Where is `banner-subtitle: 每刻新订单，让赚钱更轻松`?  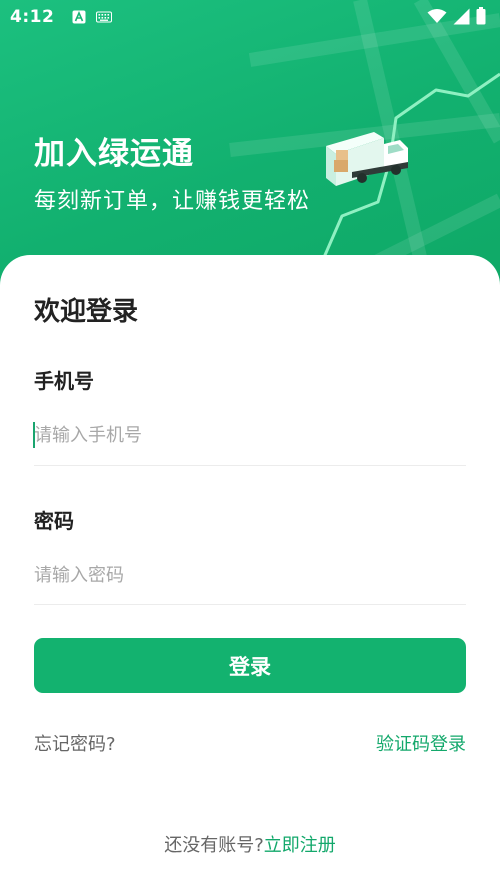
banner-subtitle: 每刻新订单，让赚钱更轻松 is located at coordinates (172, 201).